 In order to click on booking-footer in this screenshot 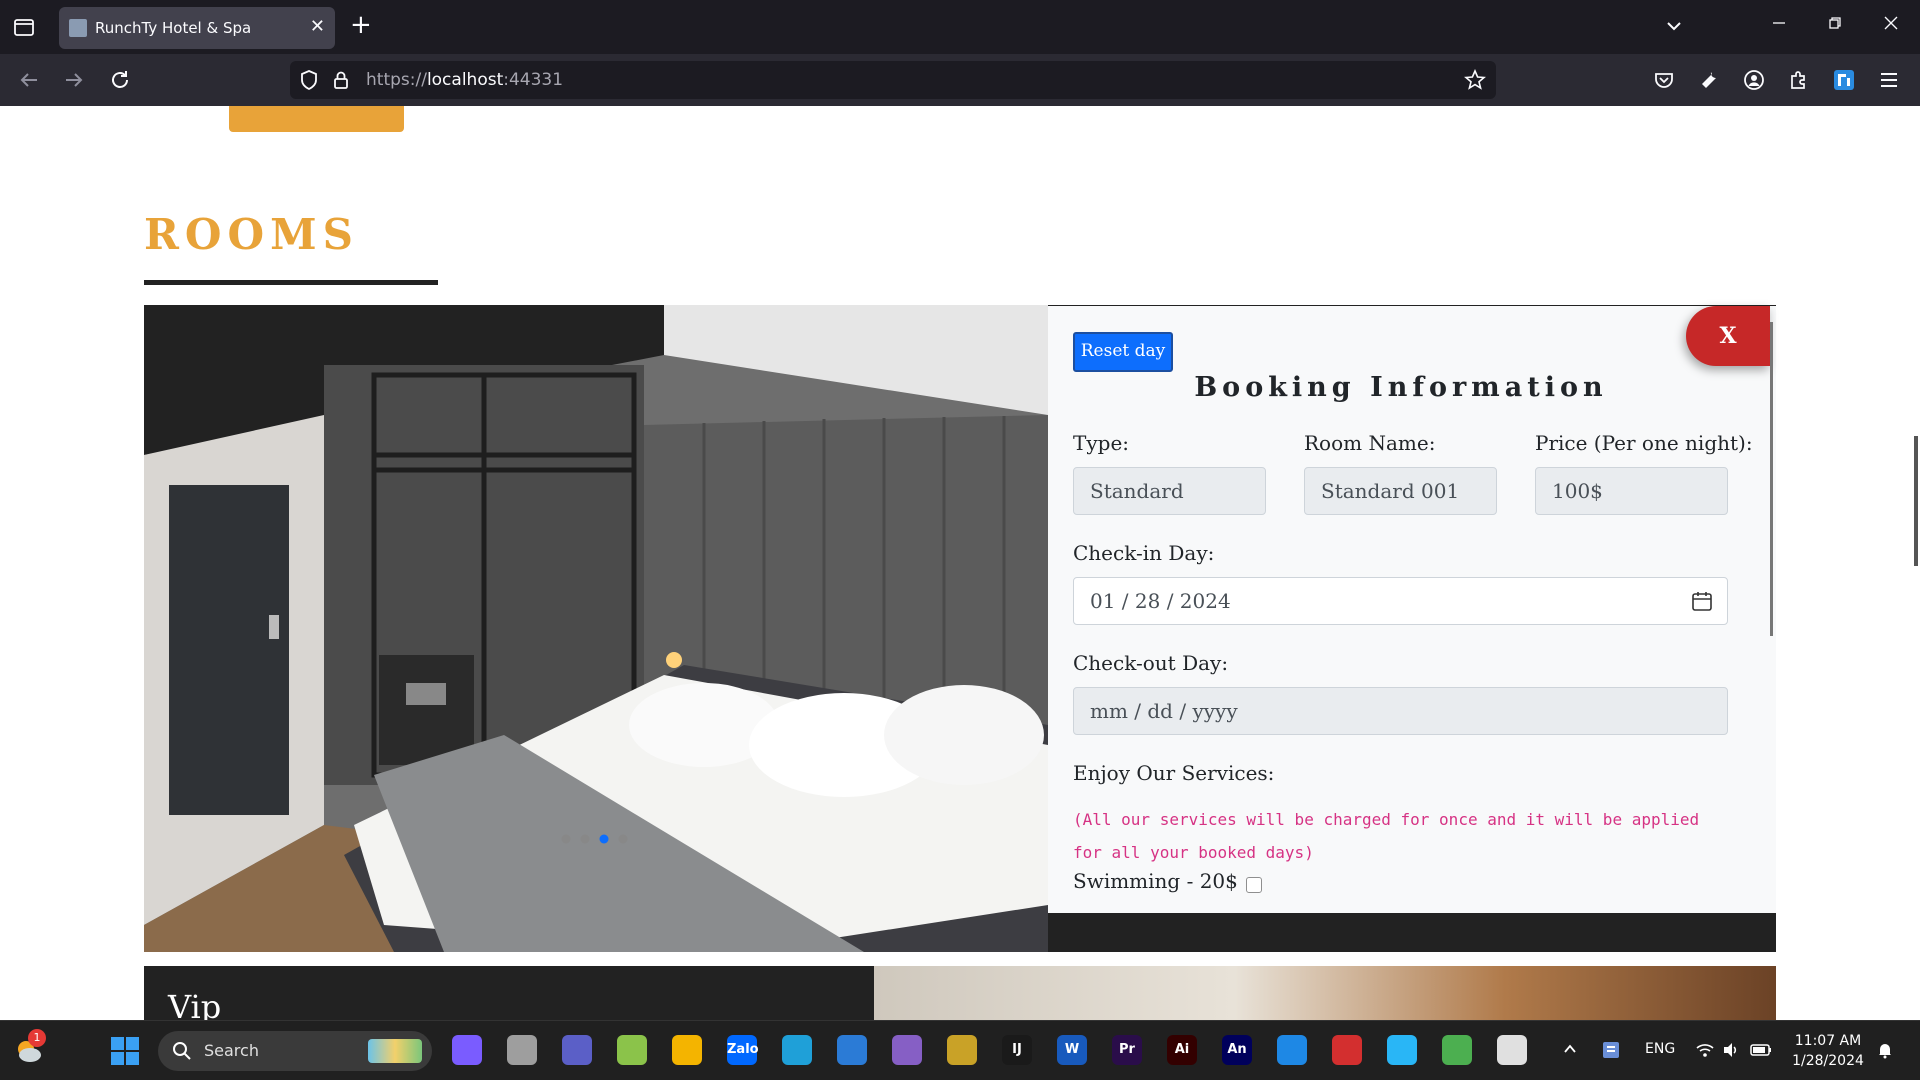, I will do `click(1412, 932)`.